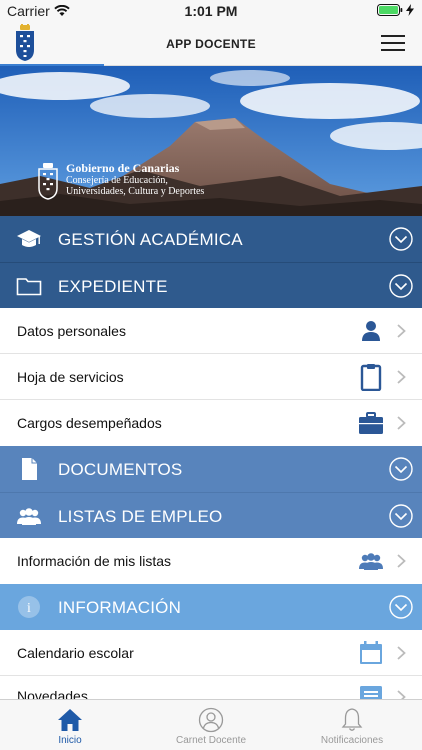  I want to click on info-icon: i, so click(29, 607).